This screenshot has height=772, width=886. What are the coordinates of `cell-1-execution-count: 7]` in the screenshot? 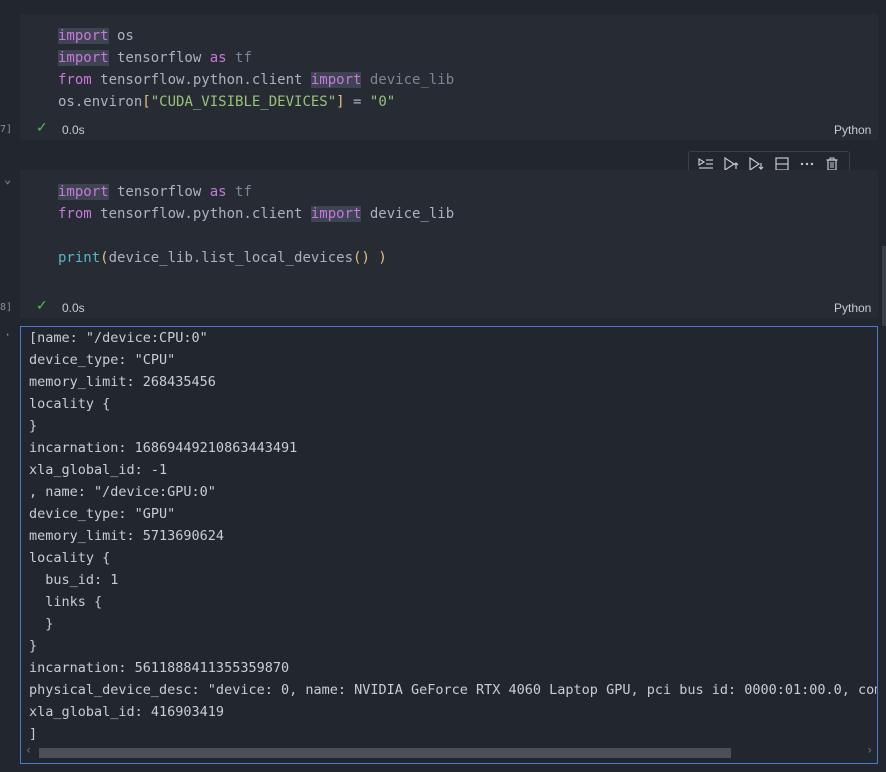 It's located at (6, 129).